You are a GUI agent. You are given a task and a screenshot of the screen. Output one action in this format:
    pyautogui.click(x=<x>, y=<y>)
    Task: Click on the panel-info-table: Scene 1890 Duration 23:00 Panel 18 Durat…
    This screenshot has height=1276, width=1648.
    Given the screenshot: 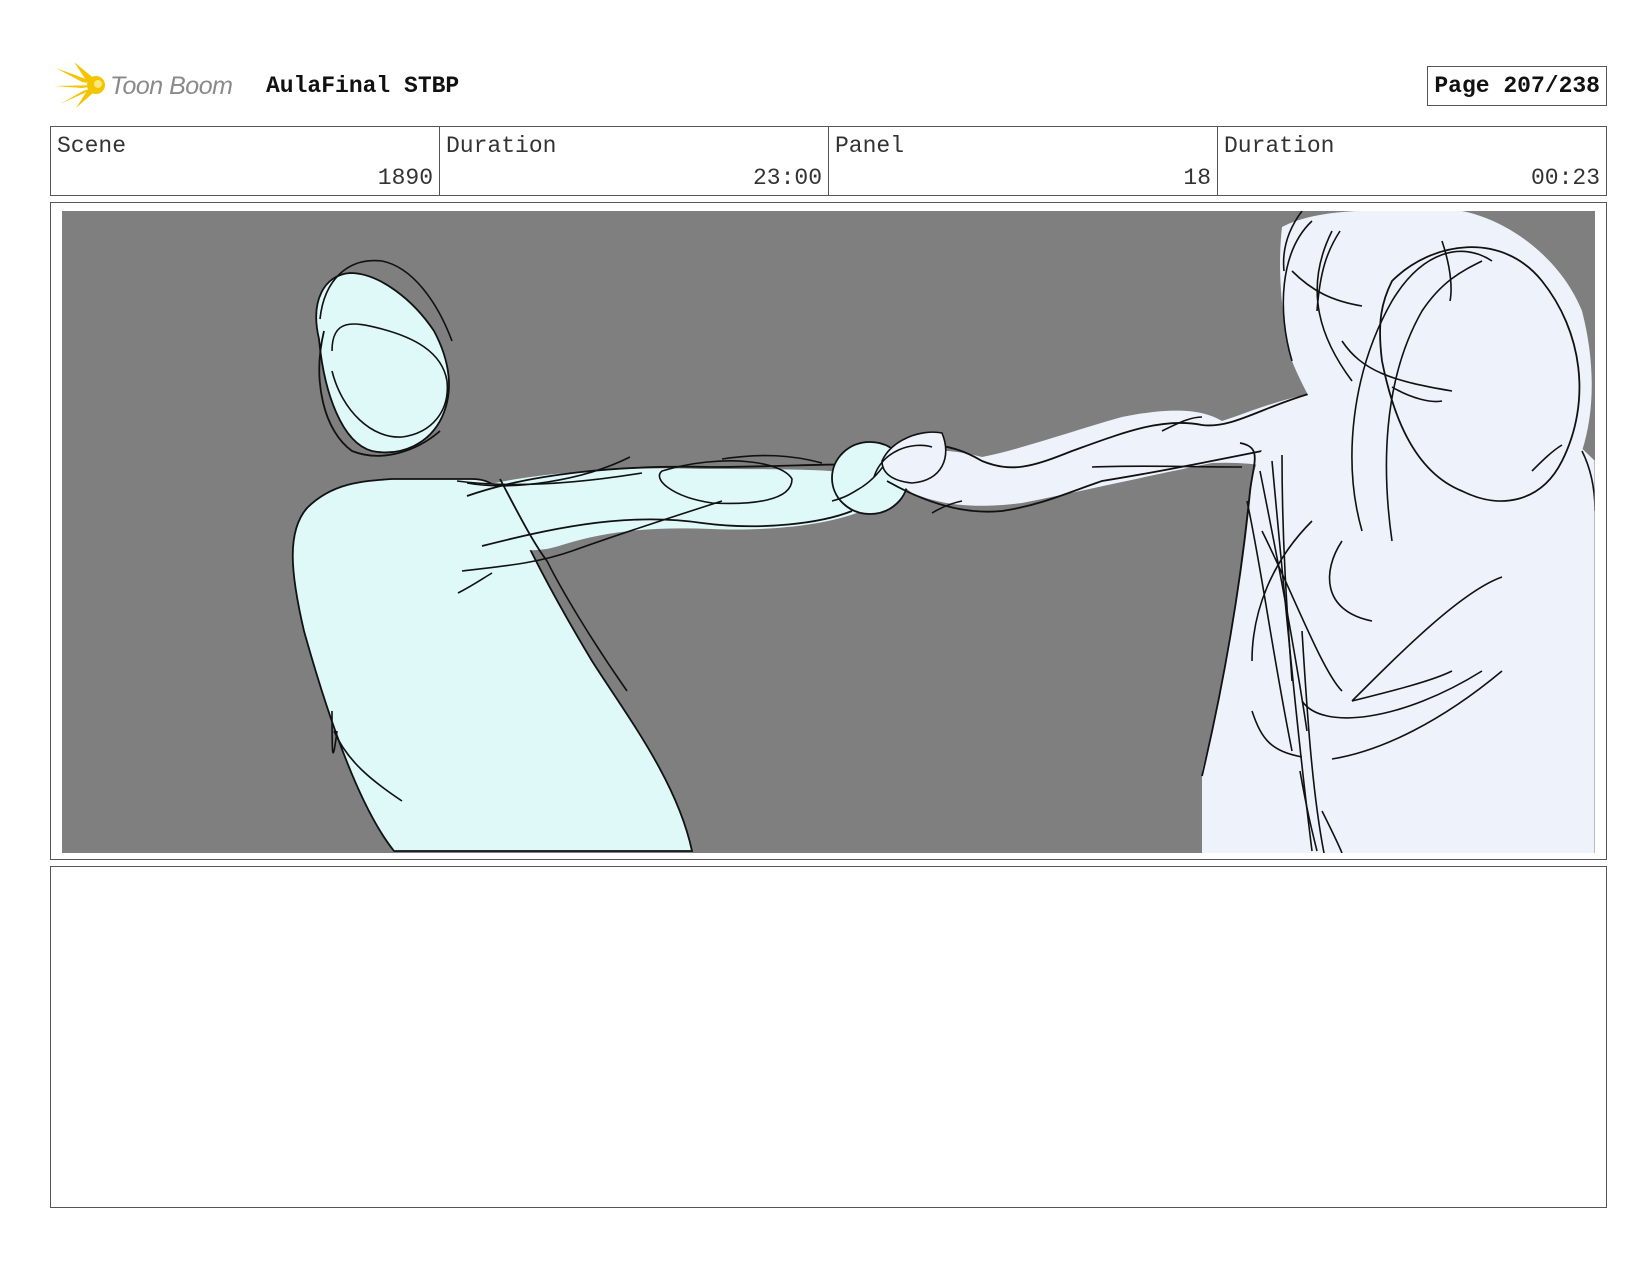 What is the action you would take?
    pyautogui.click(x=828, y=161)
    